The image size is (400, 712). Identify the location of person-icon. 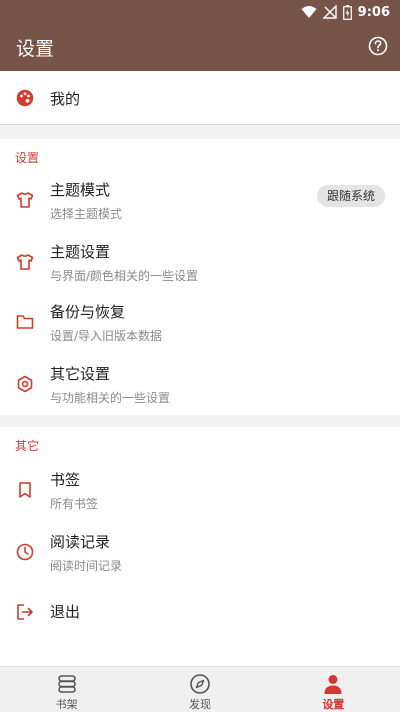
(333, 684).